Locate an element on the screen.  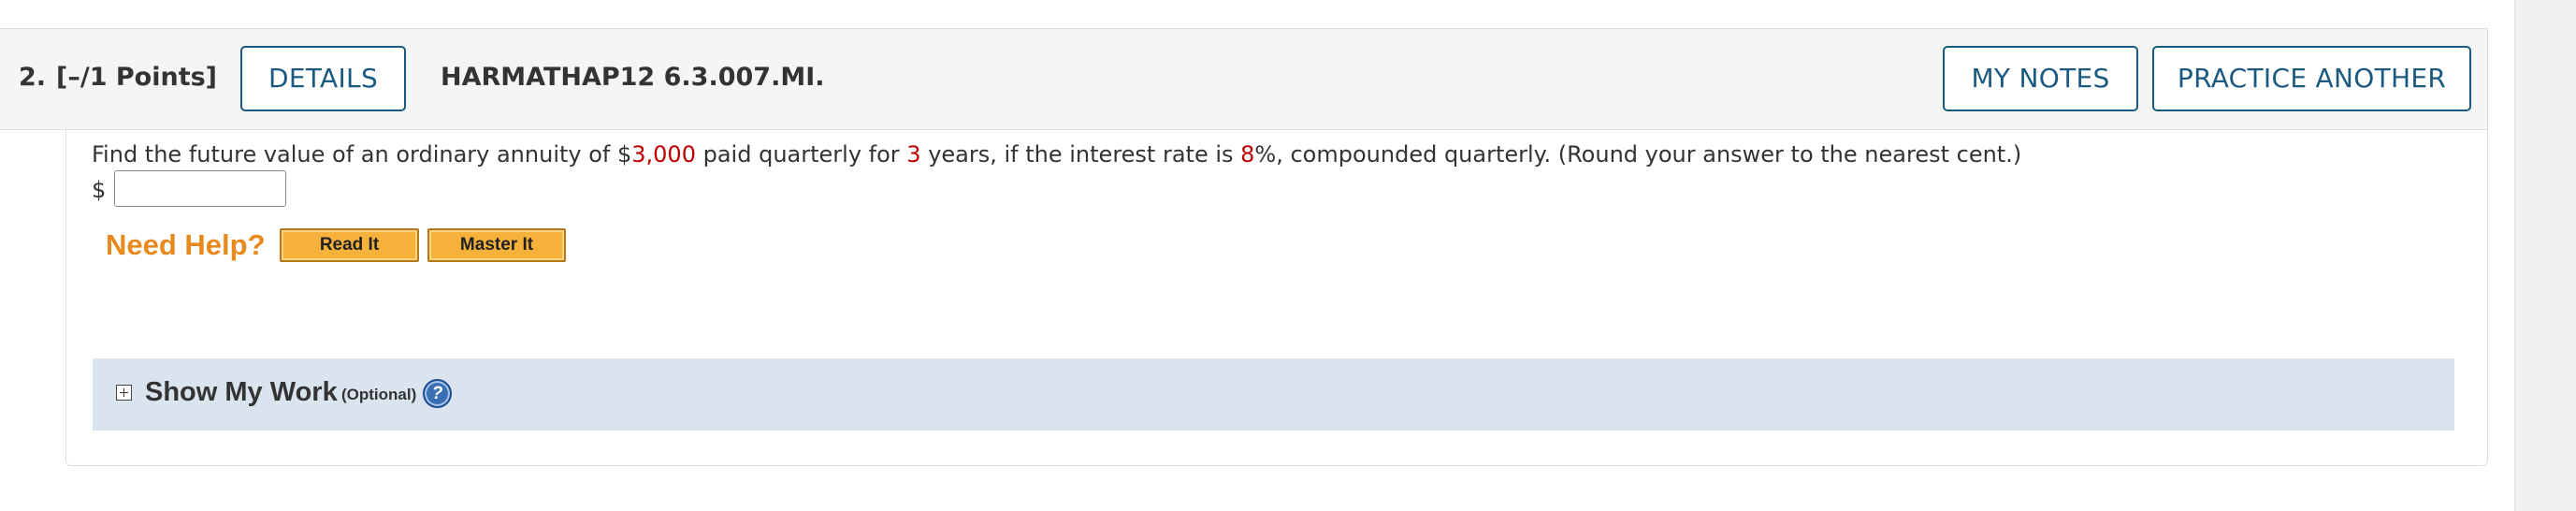
term-years: 3 is located at coordinates (913, 154).